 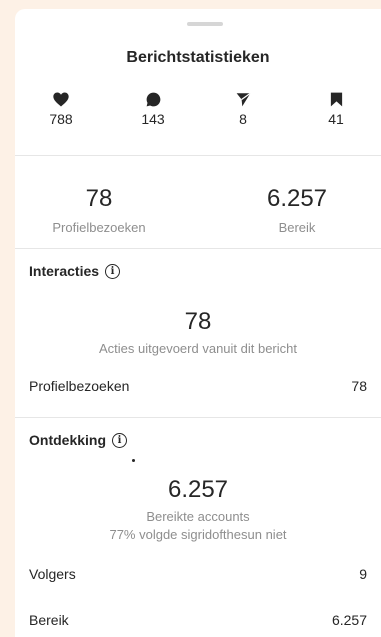 I want to click on profile-visits-row: Profielbezoeken 78, so click(x=198, y=386).